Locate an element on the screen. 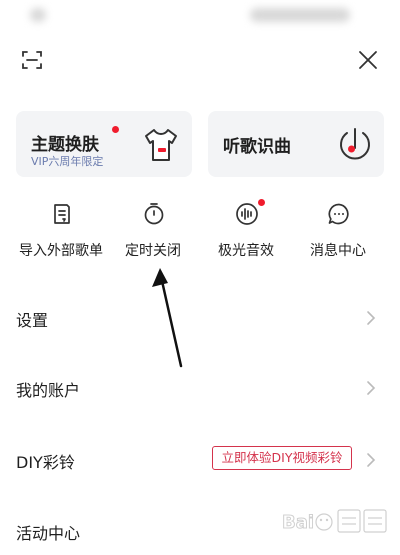 This screenshot has height=555, width=400. menu-label-my-account: 我的账户 is located at coordinates (48, 390).